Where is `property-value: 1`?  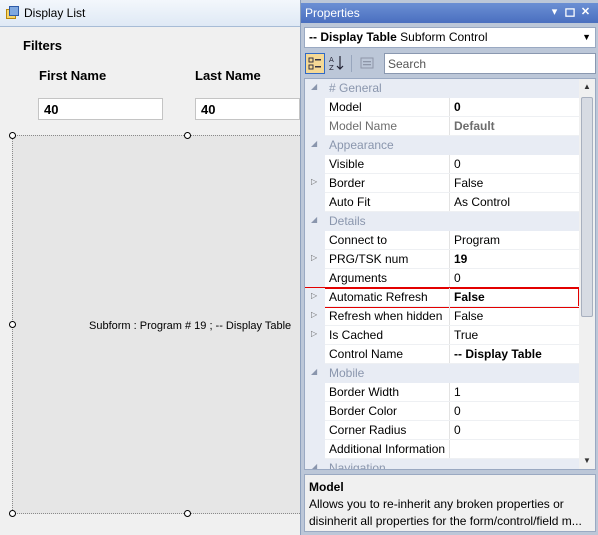
property-value: 1 is located at coordinates (457, 392).